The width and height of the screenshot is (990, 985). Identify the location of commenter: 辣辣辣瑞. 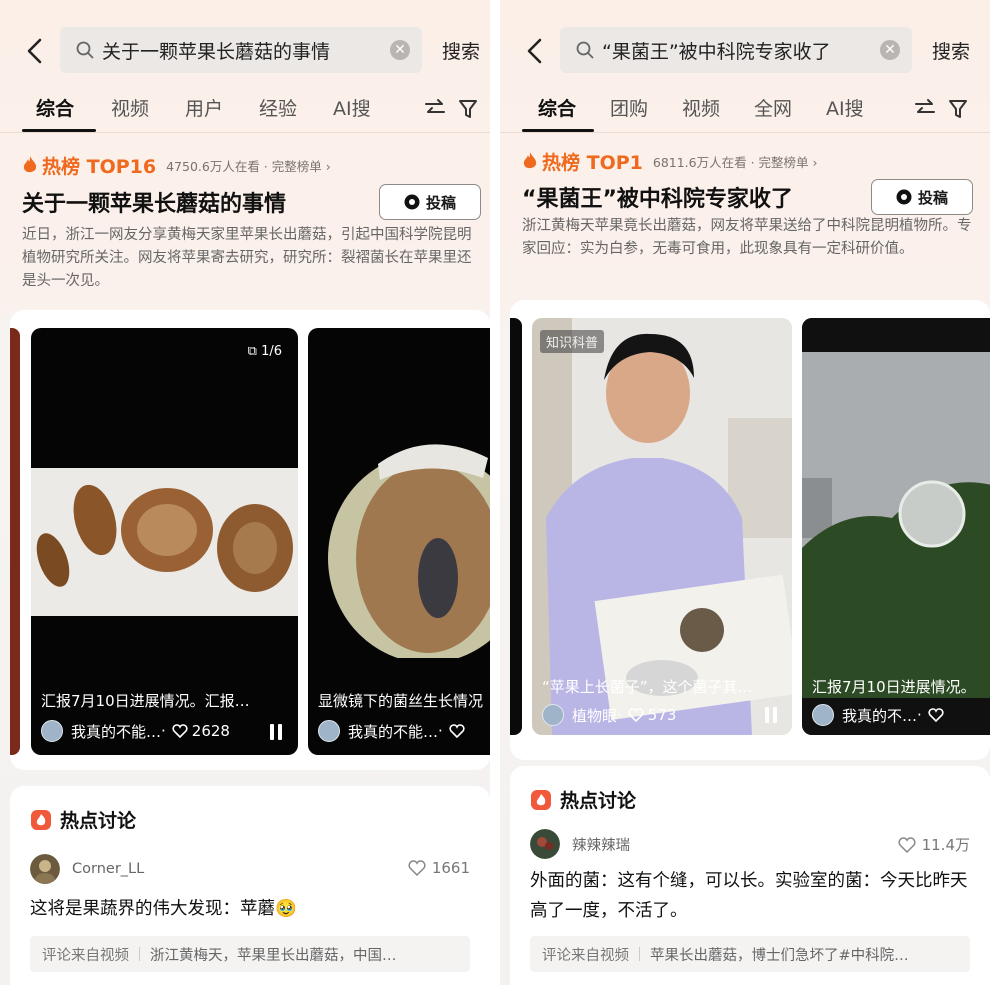
(580, 844).